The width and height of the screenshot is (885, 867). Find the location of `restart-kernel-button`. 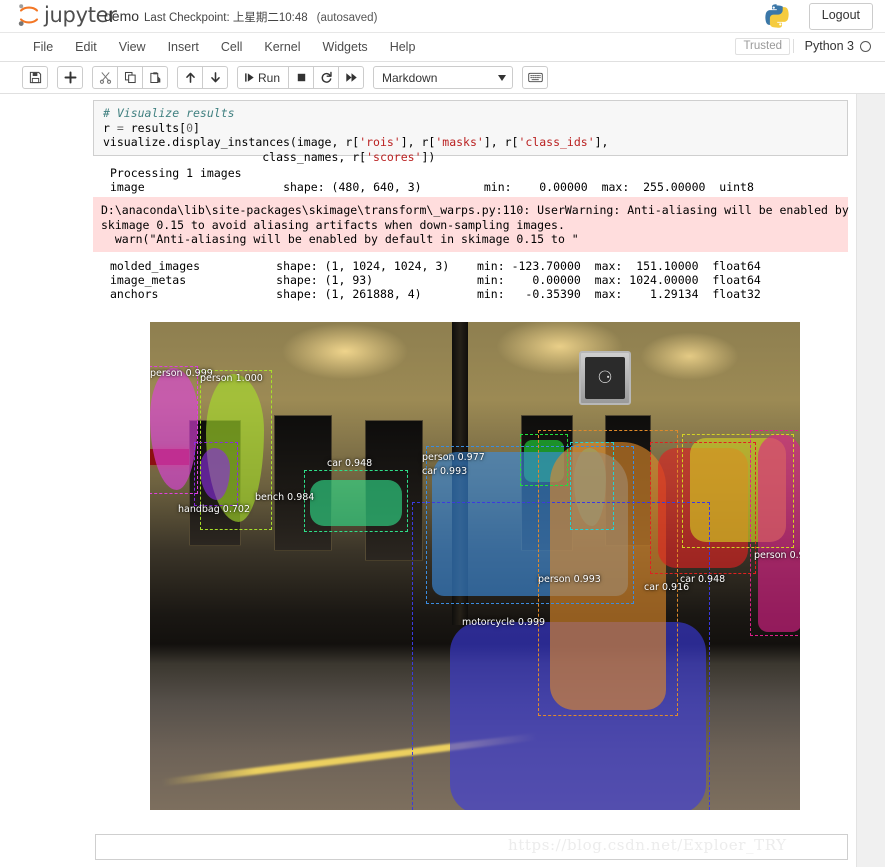

restart-kernel-button is located at coordinates (326, 77).